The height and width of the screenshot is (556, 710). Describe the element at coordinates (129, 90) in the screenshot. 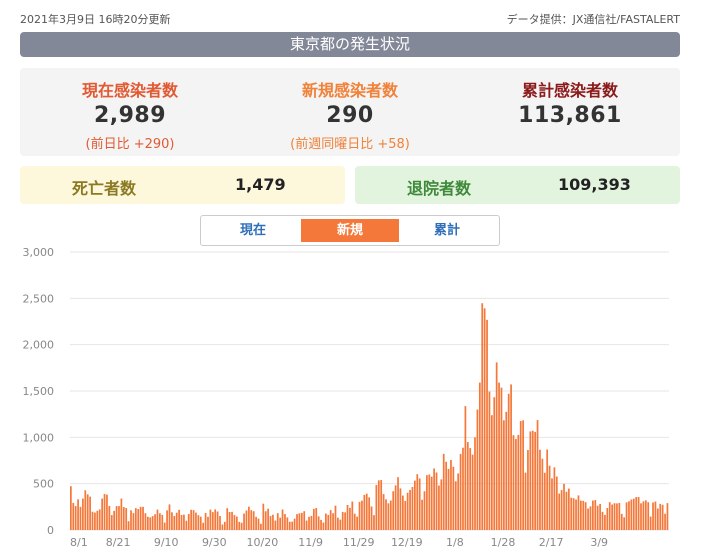

I see `current-infected-label: 現在感染者数` at that location.